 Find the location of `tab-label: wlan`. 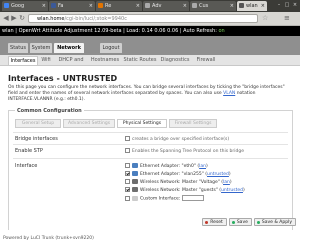

tab-label: wlan is located at coordinates (252, 6).